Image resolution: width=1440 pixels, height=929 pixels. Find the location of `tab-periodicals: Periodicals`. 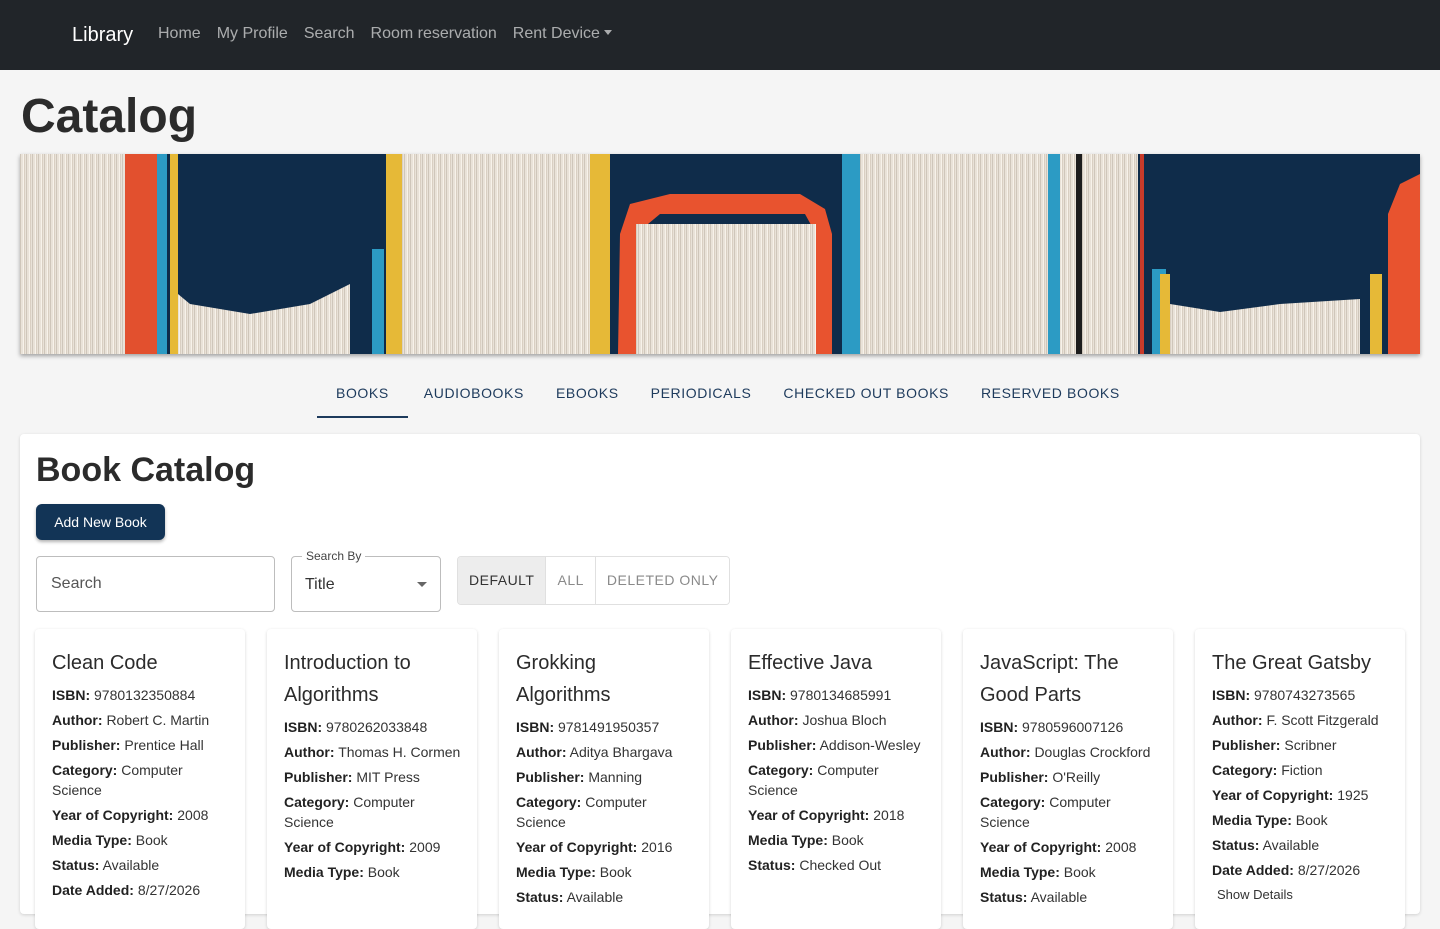

tab-periodicals: Periodicals is located at coordinates (701, 394).